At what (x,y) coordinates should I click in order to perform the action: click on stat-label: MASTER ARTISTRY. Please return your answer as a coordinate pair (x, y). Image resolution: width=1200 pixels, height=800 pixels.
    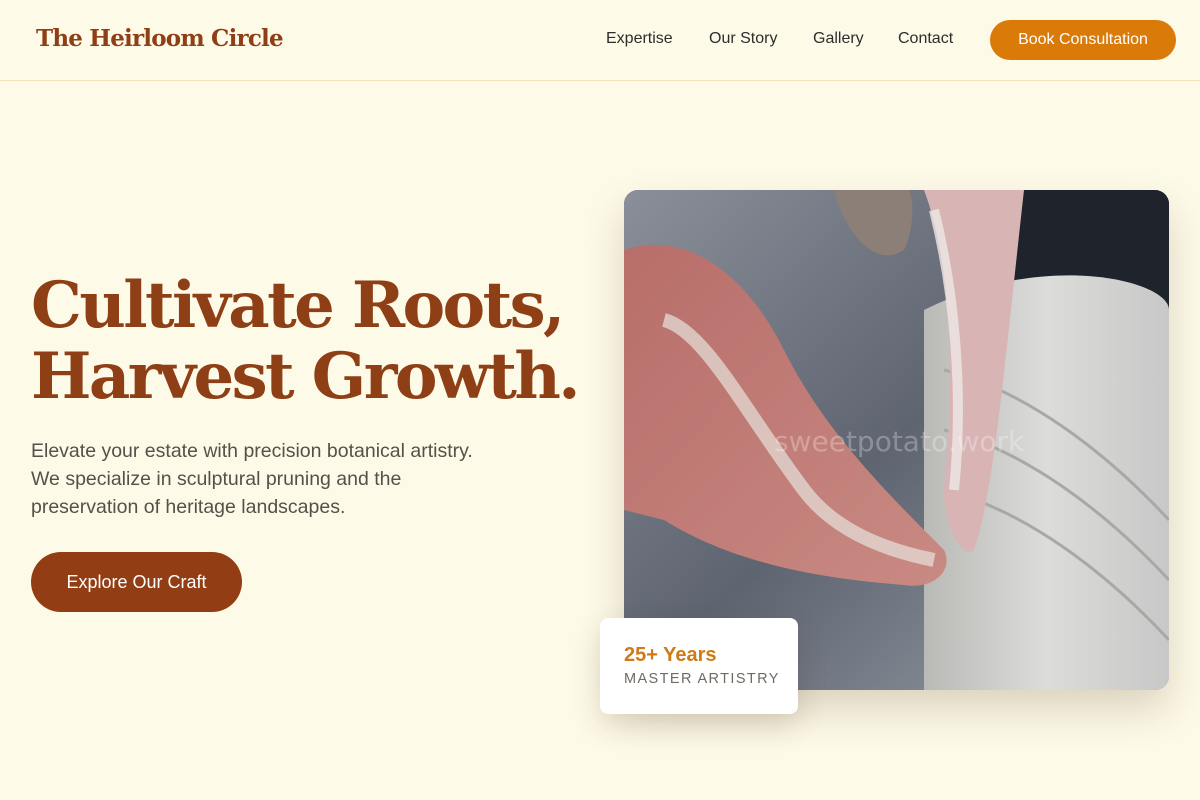
    Looking at the image, I should click on (702, 679).